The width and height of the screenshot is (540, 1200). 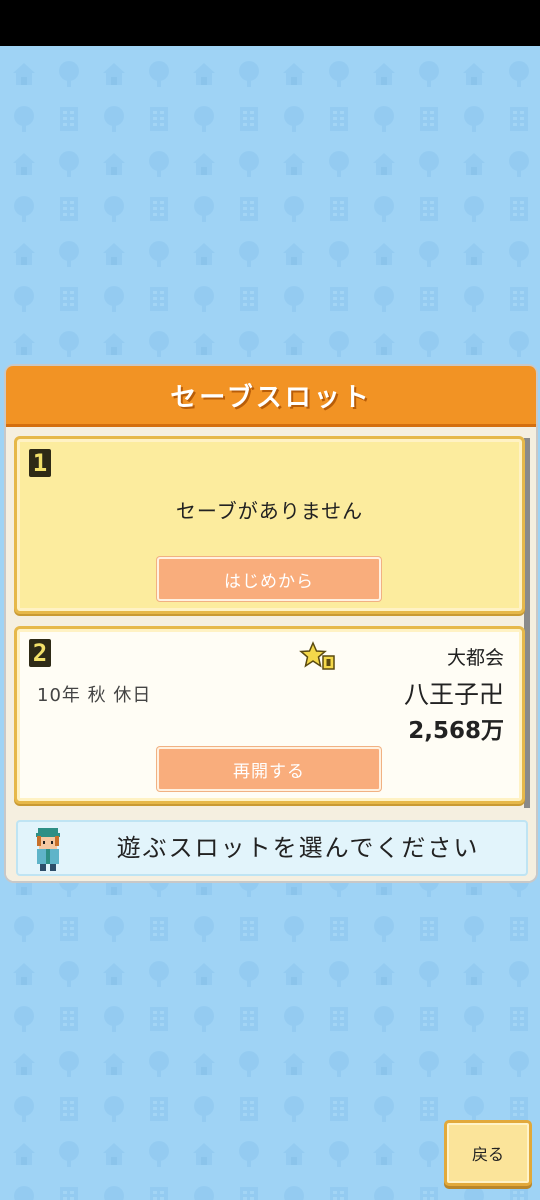 I want to click on slot-number-badge: 2, so click(x=40, y=653).